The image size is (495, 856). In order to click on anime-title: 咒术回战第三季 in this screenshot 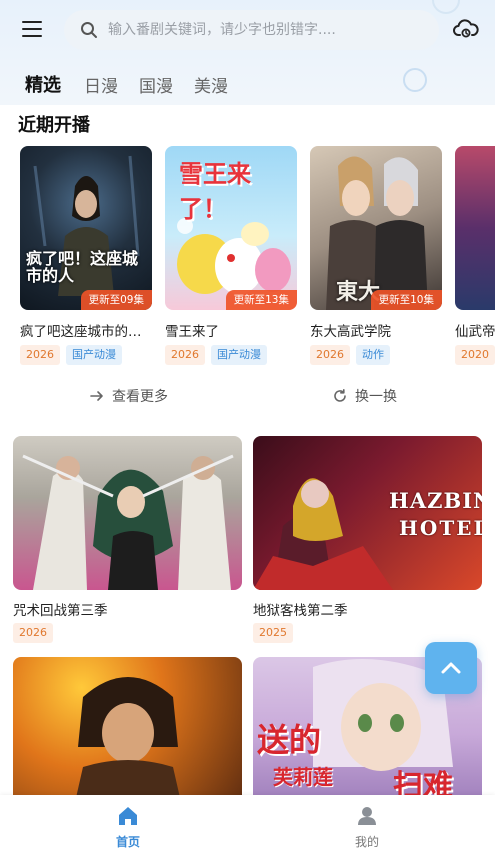, I will do `click(60, 611)`.